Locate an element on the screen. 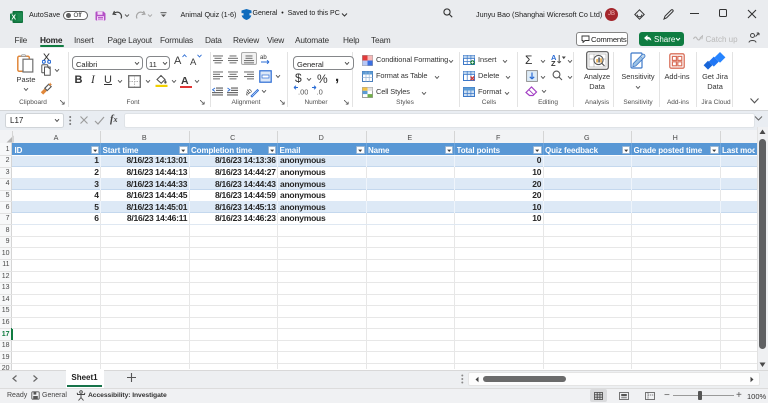 The height and width of the screenshot is (403, 768). svg-text: .00 is located at coordinates (303, 91).